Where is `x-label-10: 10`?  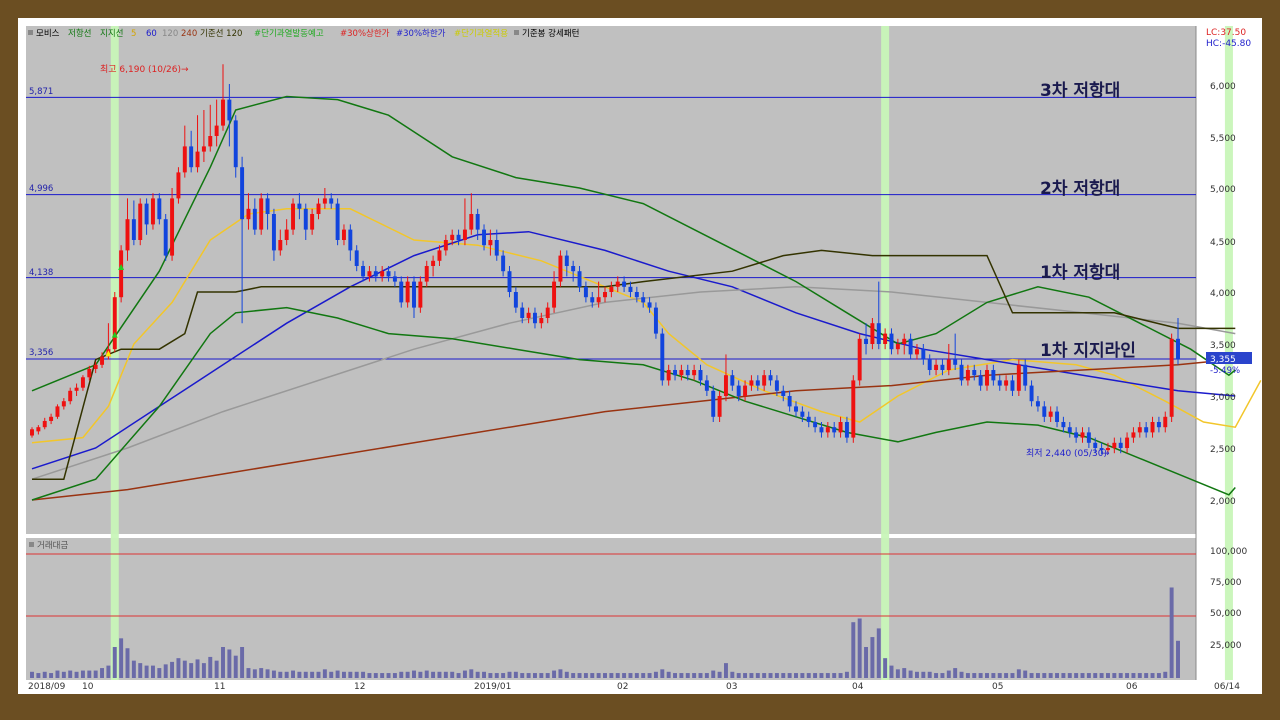
x-label-10: 10 is located at coordinates (88, 687).